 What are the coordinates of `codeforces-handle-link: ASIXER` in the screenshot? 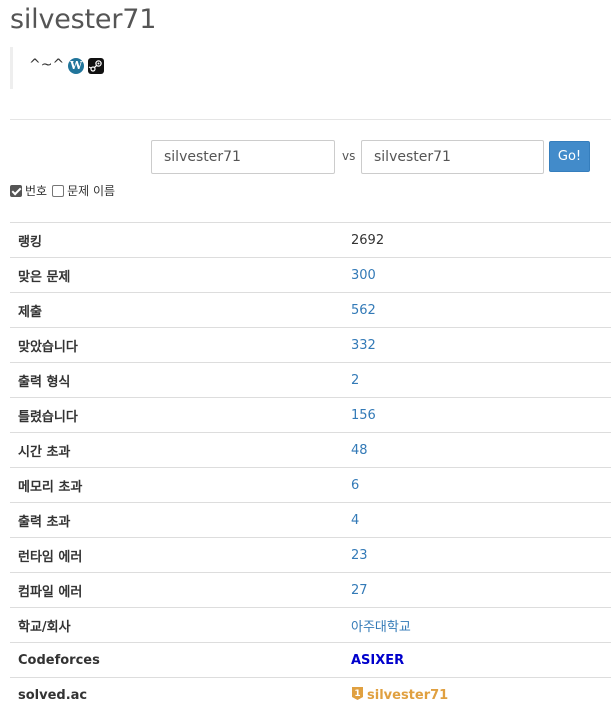 It's located at (377, 660).